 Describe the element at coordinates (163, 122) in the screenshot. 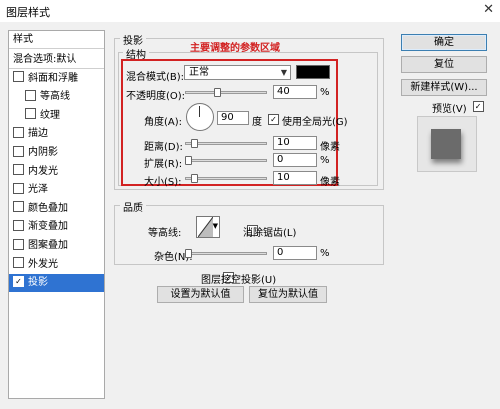

I see `angle-label: 角度(A):` at that location.